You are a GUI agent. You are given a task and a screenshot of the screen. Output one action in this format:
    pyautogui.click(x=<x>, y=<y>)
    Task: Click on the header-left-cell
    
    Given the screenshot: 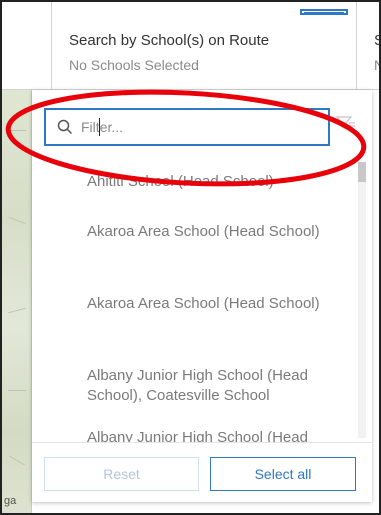 What is the action you would take?
    pyautogui.click(x=27, y=46)
    